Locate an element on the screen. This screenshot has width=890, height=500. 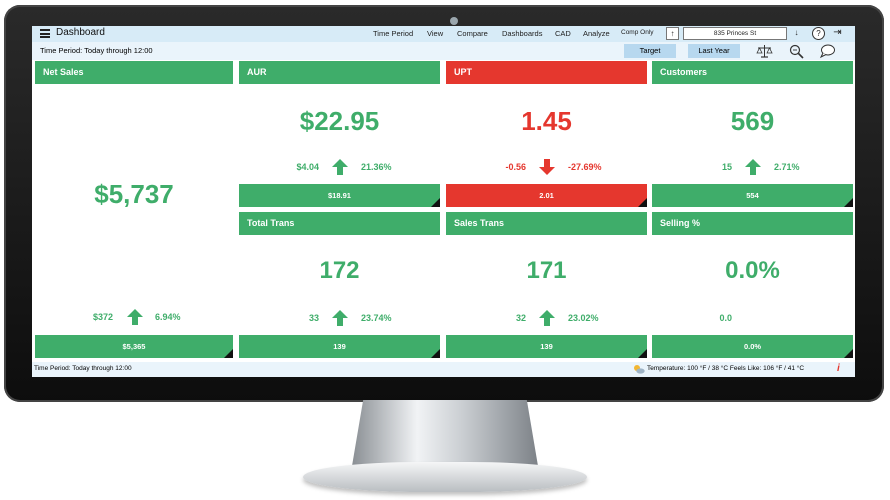
tile-title: Selling % is located at coordinates (752, 223).